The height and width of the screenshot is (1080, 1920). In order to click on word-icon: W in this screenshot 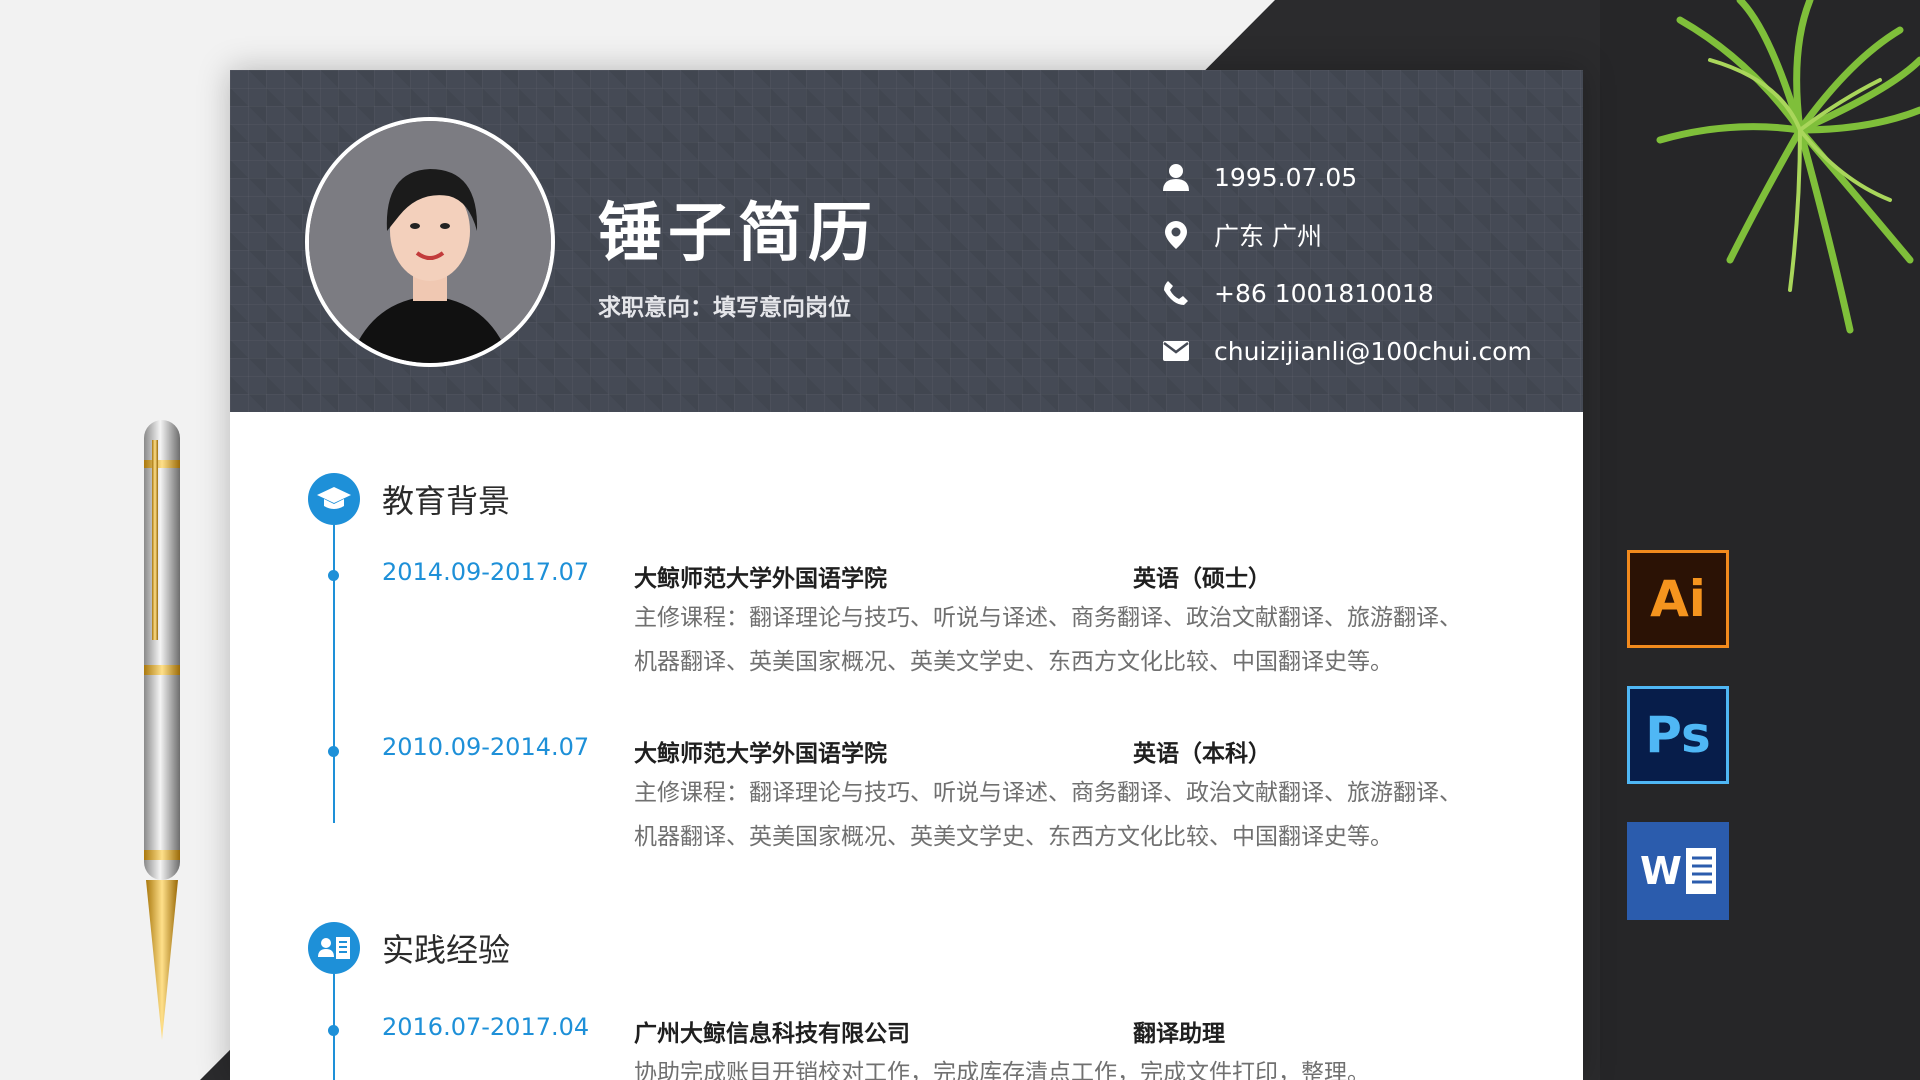, I will do `click(1678, 871)`.